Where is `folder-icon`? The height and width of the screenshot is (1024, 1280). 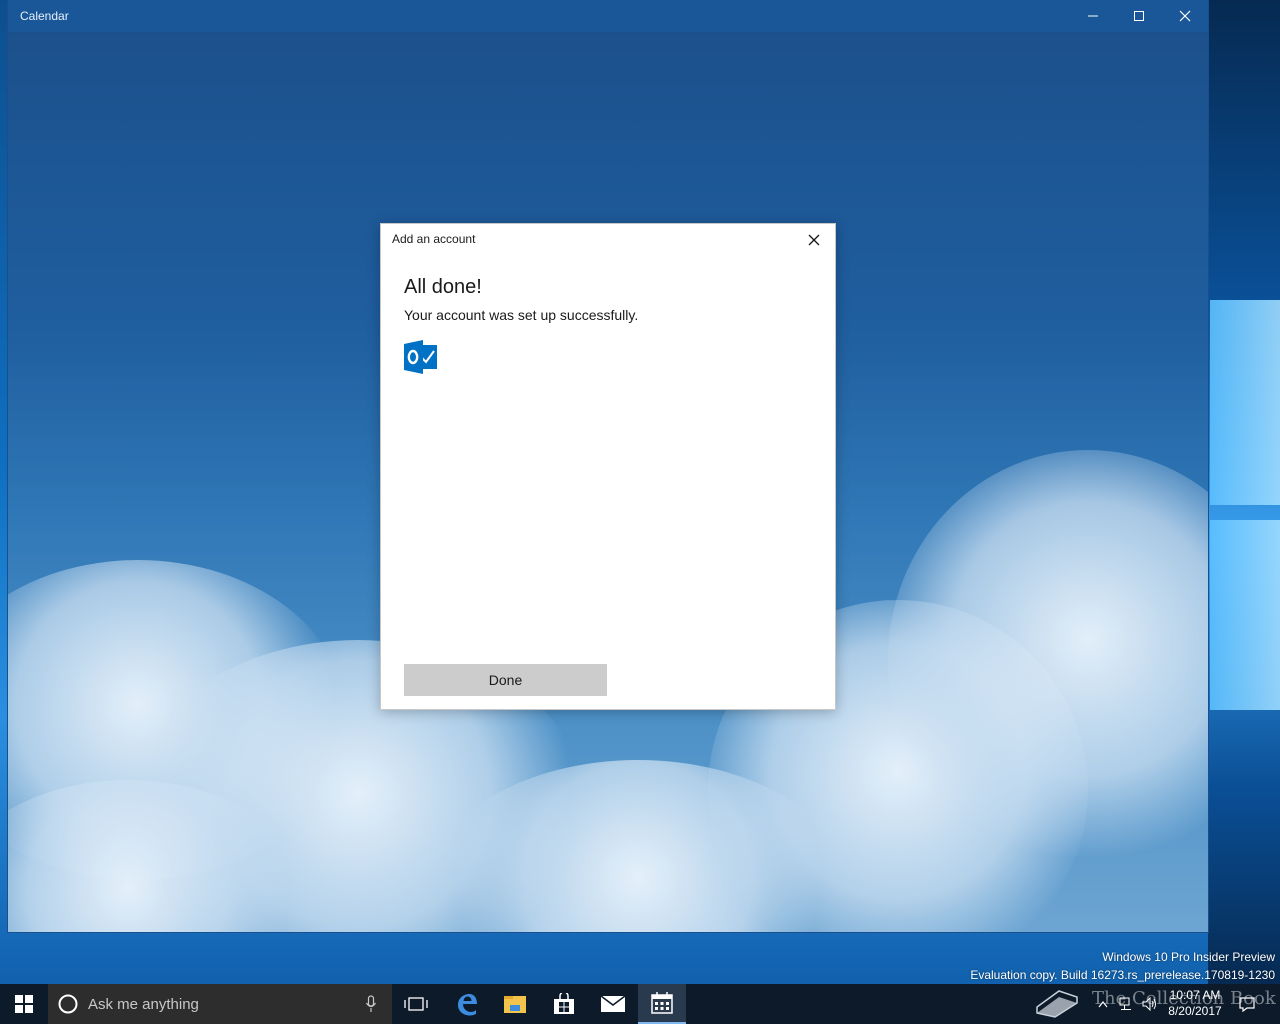
folder-icon is located at coordinates (515, 1004).